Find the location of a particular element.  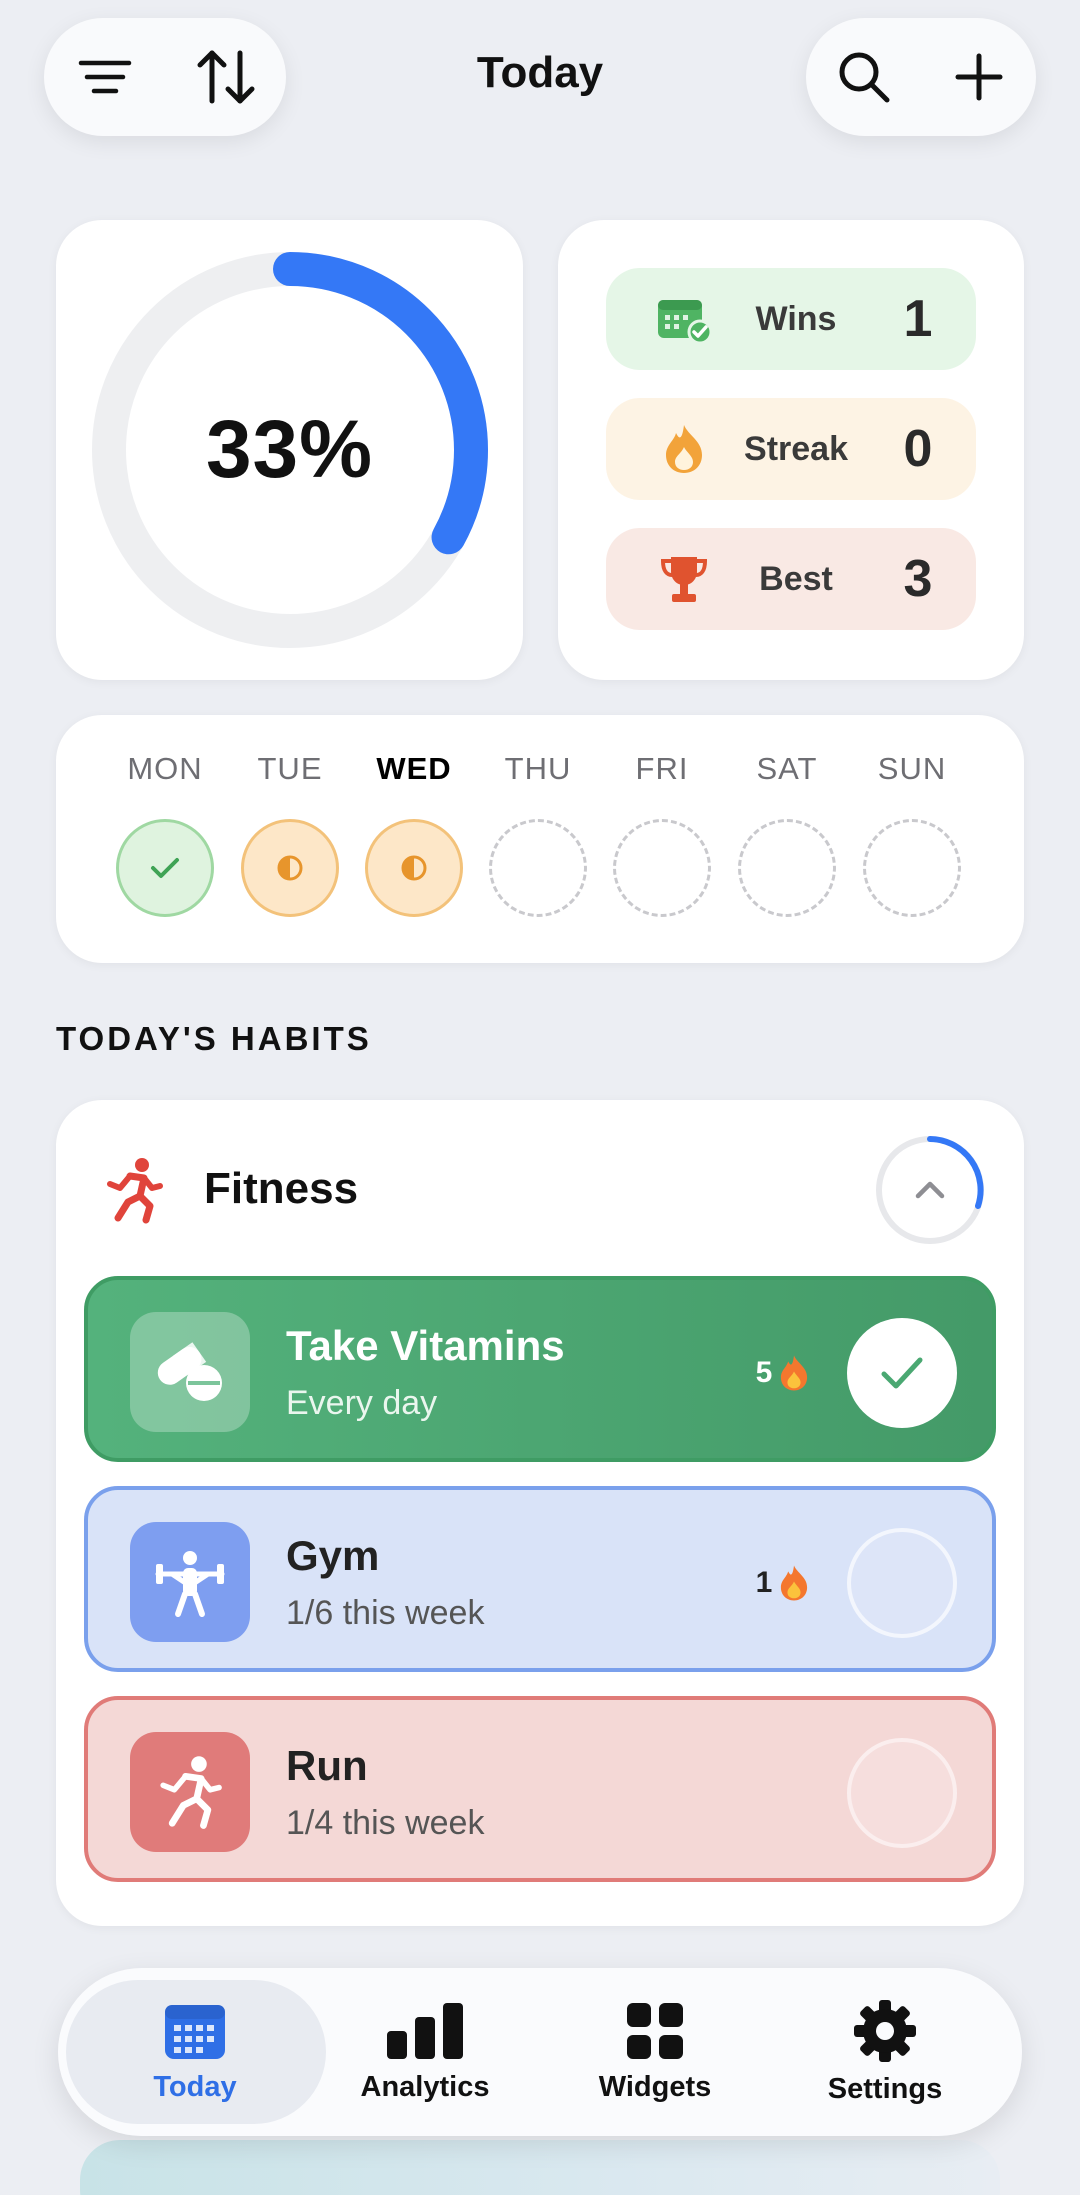

day-label: SUN is located at coordinates (912, 768).